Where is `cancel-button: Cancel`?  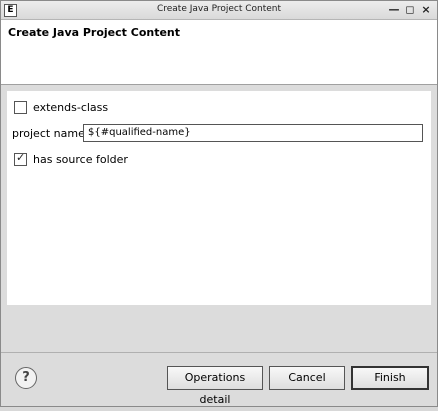
cancel-button: Cancel is located at coordinates (307, 378).